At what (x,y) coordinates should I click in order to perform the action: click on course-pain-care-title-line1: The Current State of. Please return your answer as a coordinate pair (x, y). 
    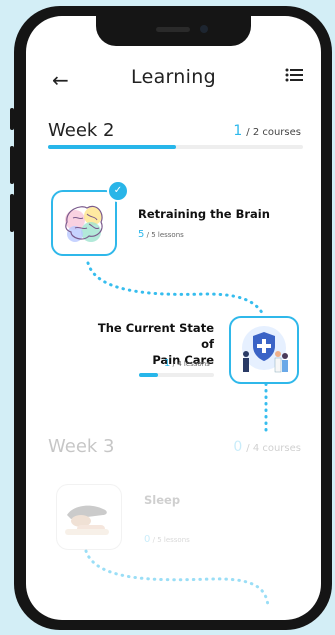
    Looking at the image, I should click on (155, 336).